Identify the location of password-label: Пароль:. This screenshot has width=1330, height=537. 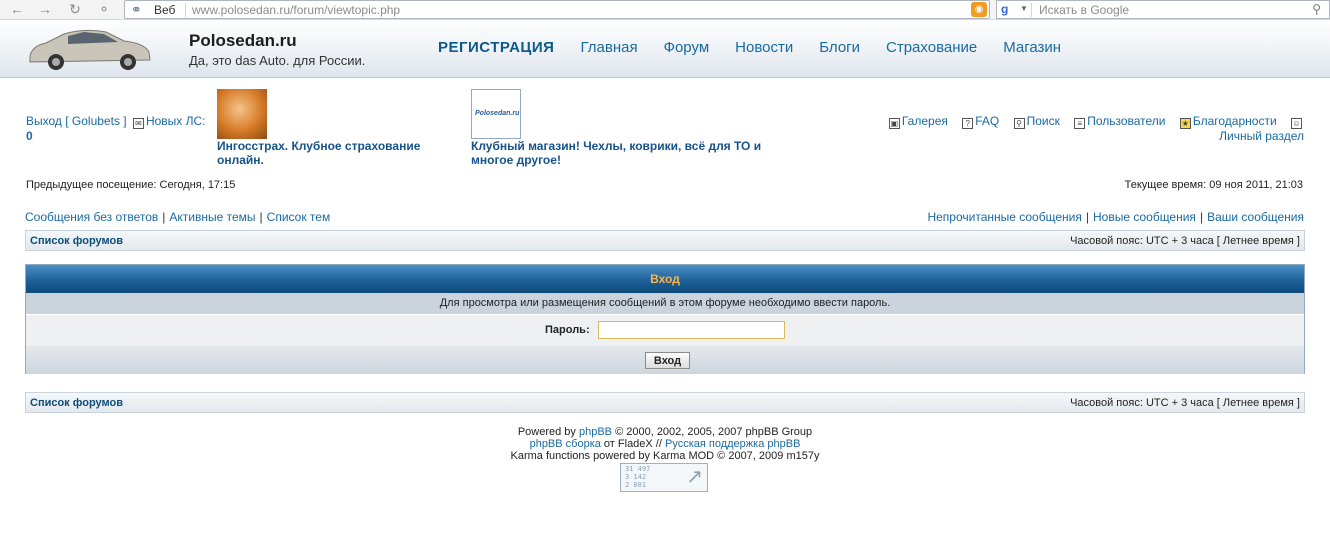
(567, 330).